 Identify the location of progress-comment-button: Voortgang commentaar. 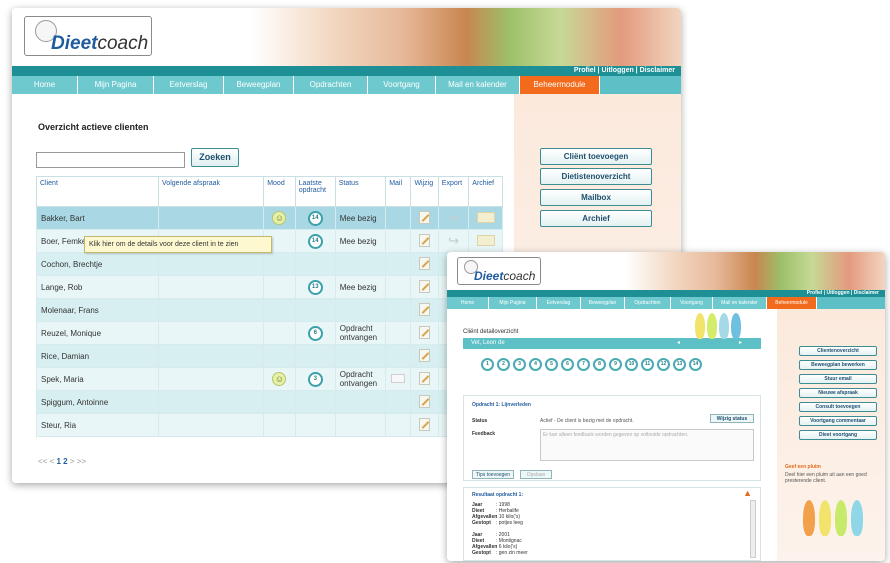
(838, 421).